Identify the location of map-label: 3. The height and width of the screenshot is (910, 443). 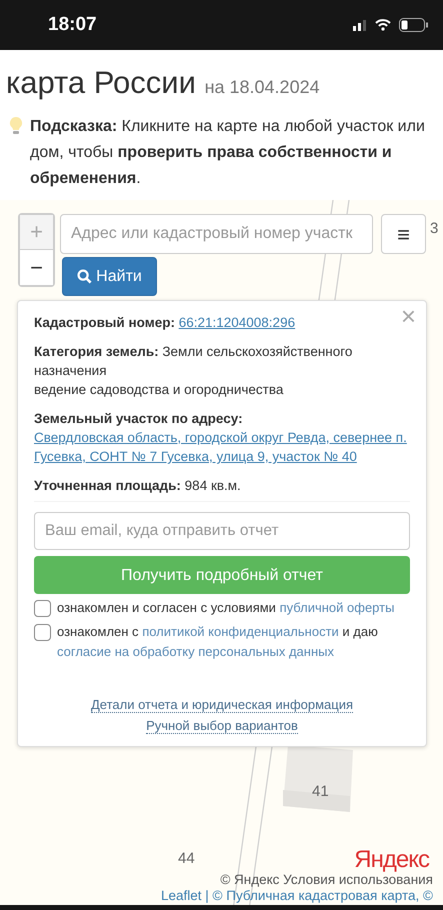
(434, 229).